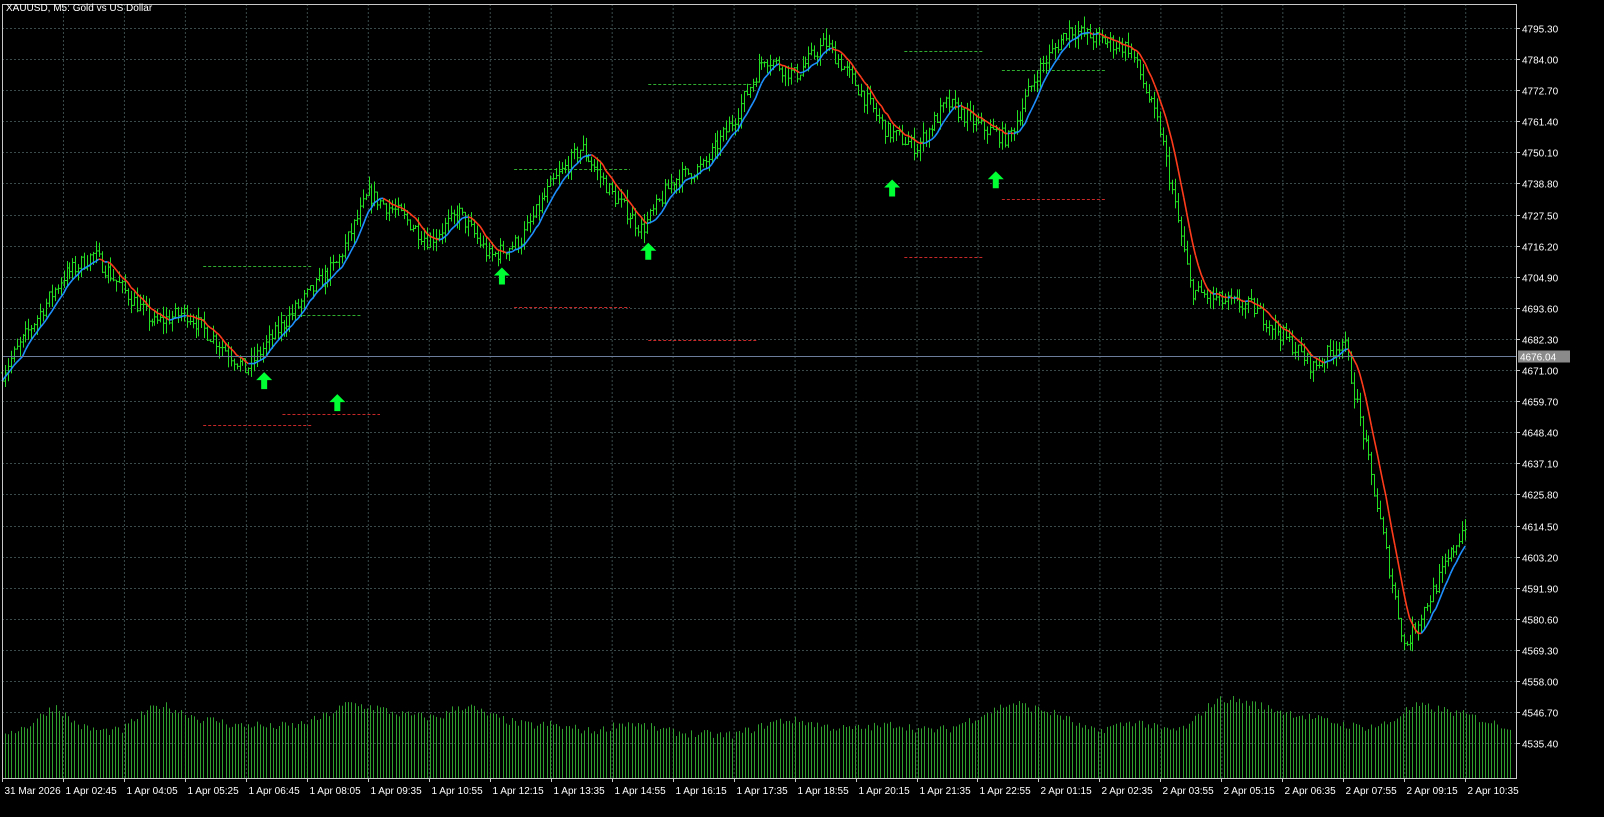 The width and height of the screenshot is (1604, 817). I want to click on chart-title: XAUUSD, M5: Gold vs US Dollar, so click(79, 8).